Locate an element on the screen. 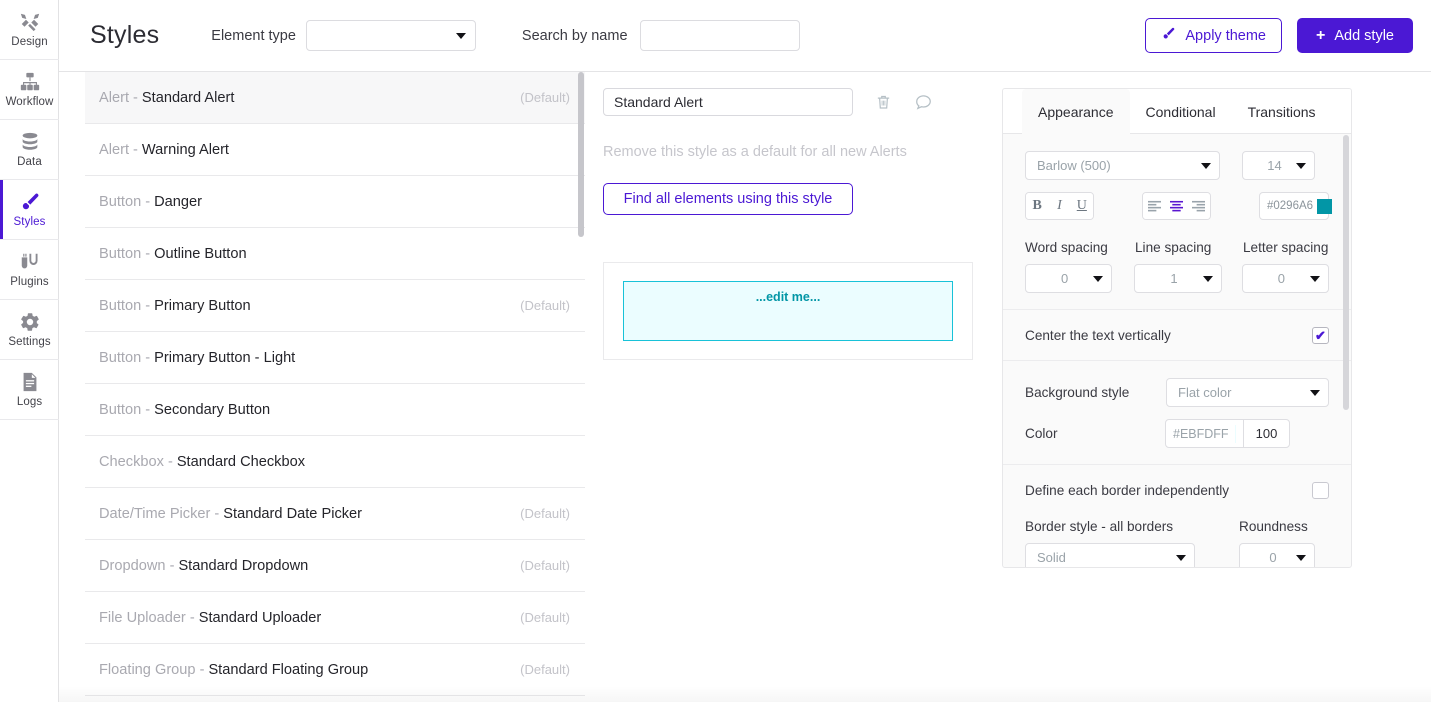 This screenshot has width=1431, height=702. style-row-type: File Uploader - is located at coordinates (147, 617).